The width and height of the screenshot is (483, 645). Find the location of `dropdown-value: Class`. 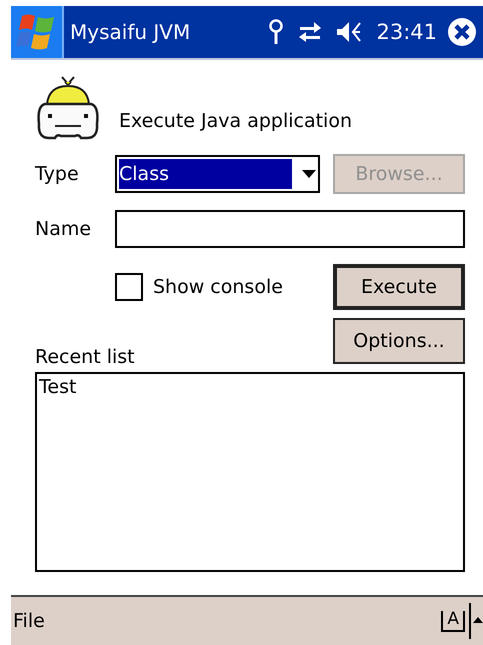

dropdown-value: Class is located at coordinates (205, 174).